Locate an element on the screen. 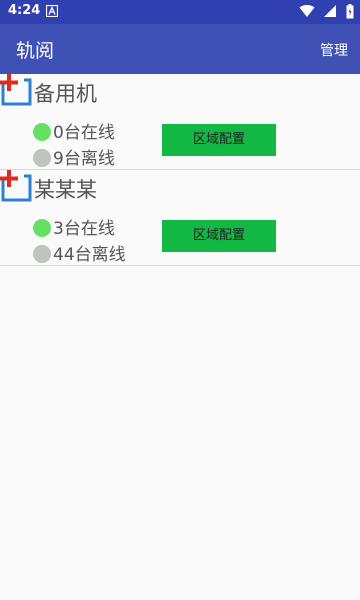 The image size is (360, 600). manage-button: 管理 is located at coordinates (334, 50).